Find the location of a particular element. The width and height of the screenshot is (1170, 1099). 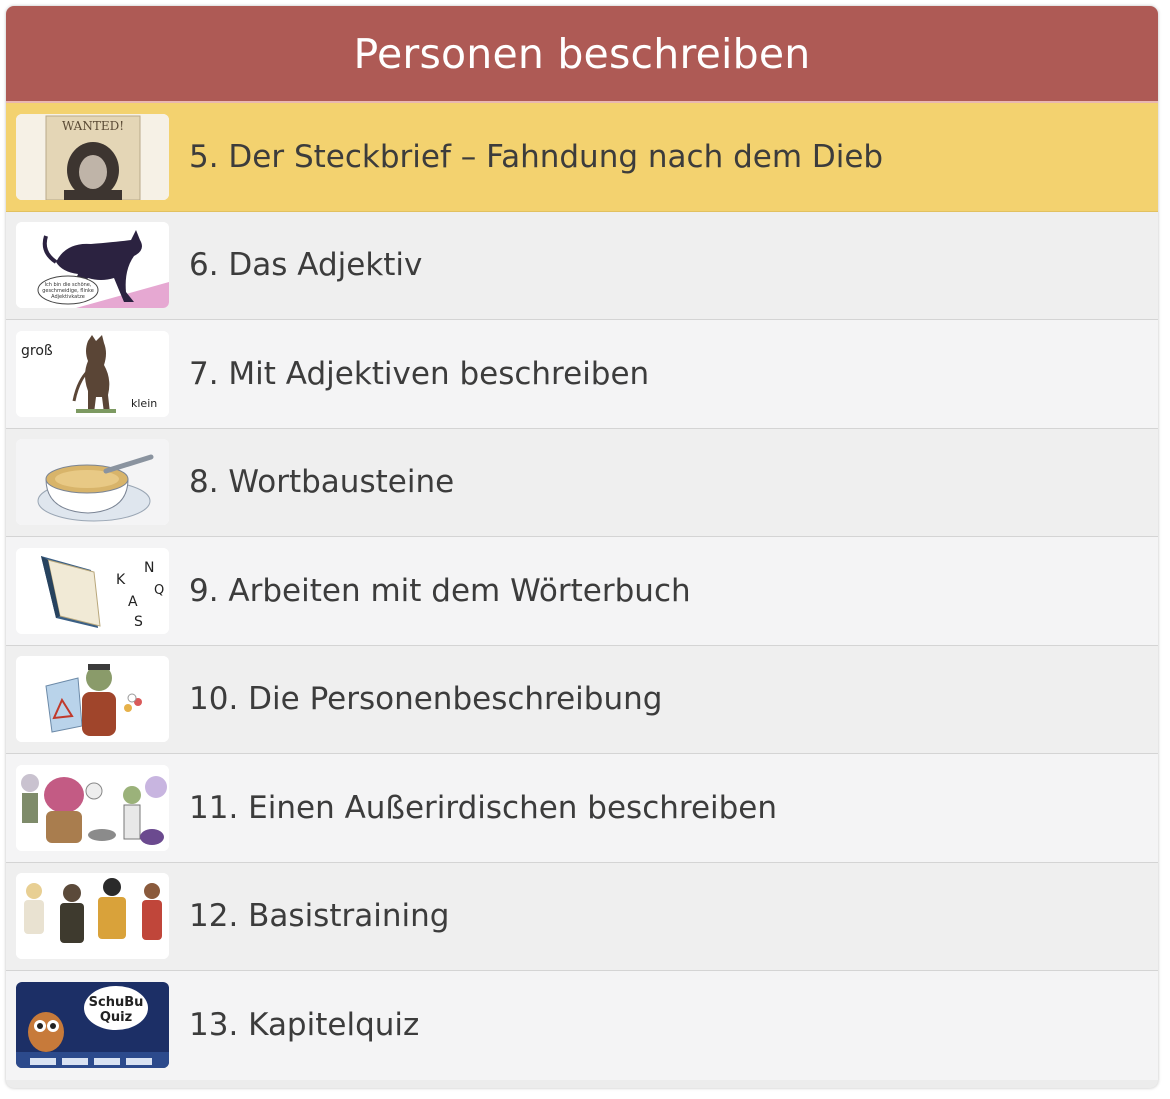

lesson-item-adjektive-beschreiben: groß klein 7. Mit Adjektiven beschreiben is located at coordinates (582, 374).